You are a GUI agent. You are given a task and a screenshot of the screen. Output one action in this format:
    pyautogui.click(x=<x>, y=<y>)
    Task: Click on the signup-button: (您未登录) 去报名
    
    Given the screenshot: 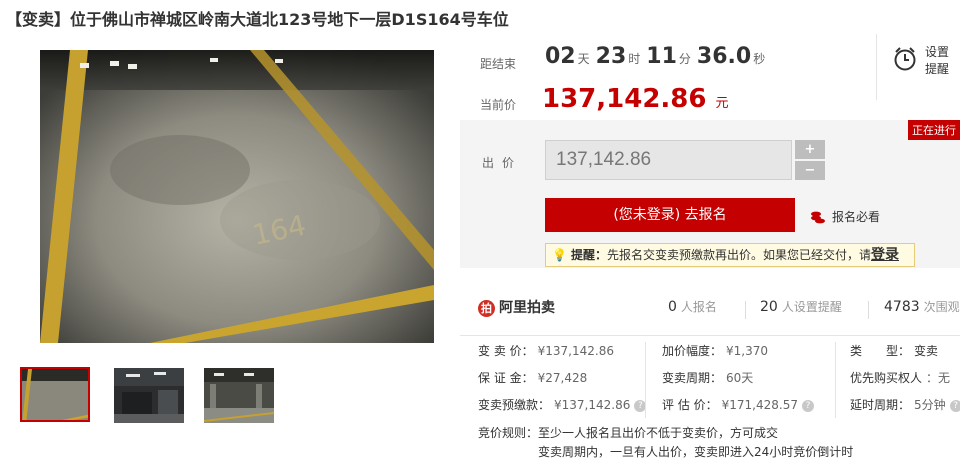 What is the action you would take?
    pyautogui.click(x=670, y=215)
    